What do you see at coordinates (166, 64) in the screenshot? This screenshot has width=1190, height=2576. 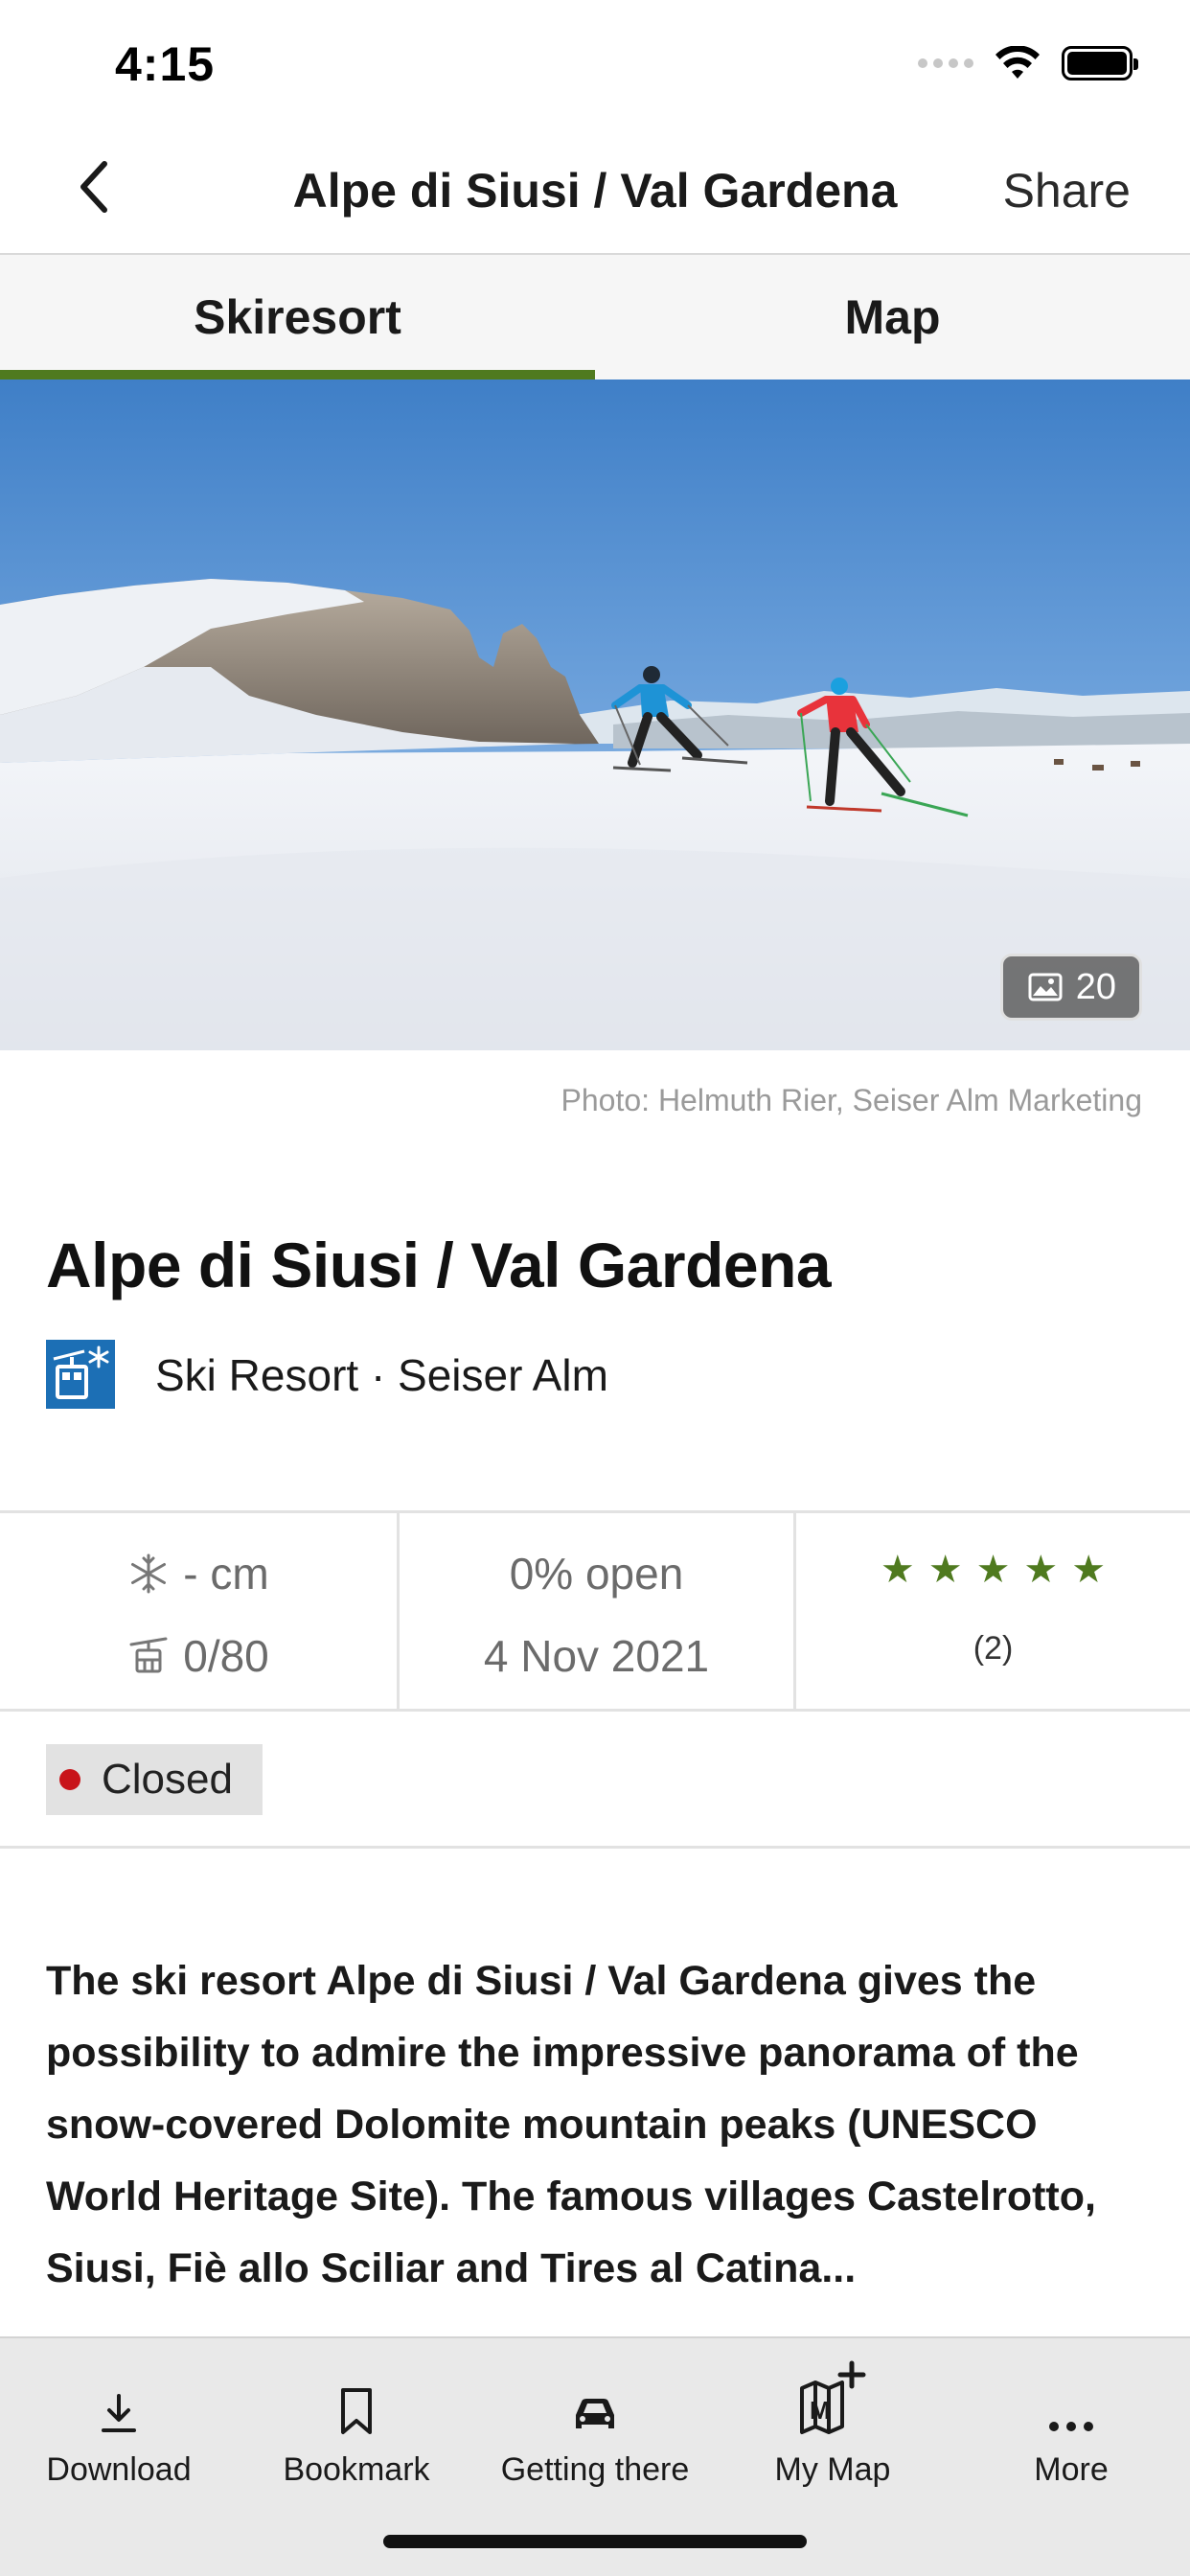 I see `status-time: 4:15` at bounding box center [166, 64].